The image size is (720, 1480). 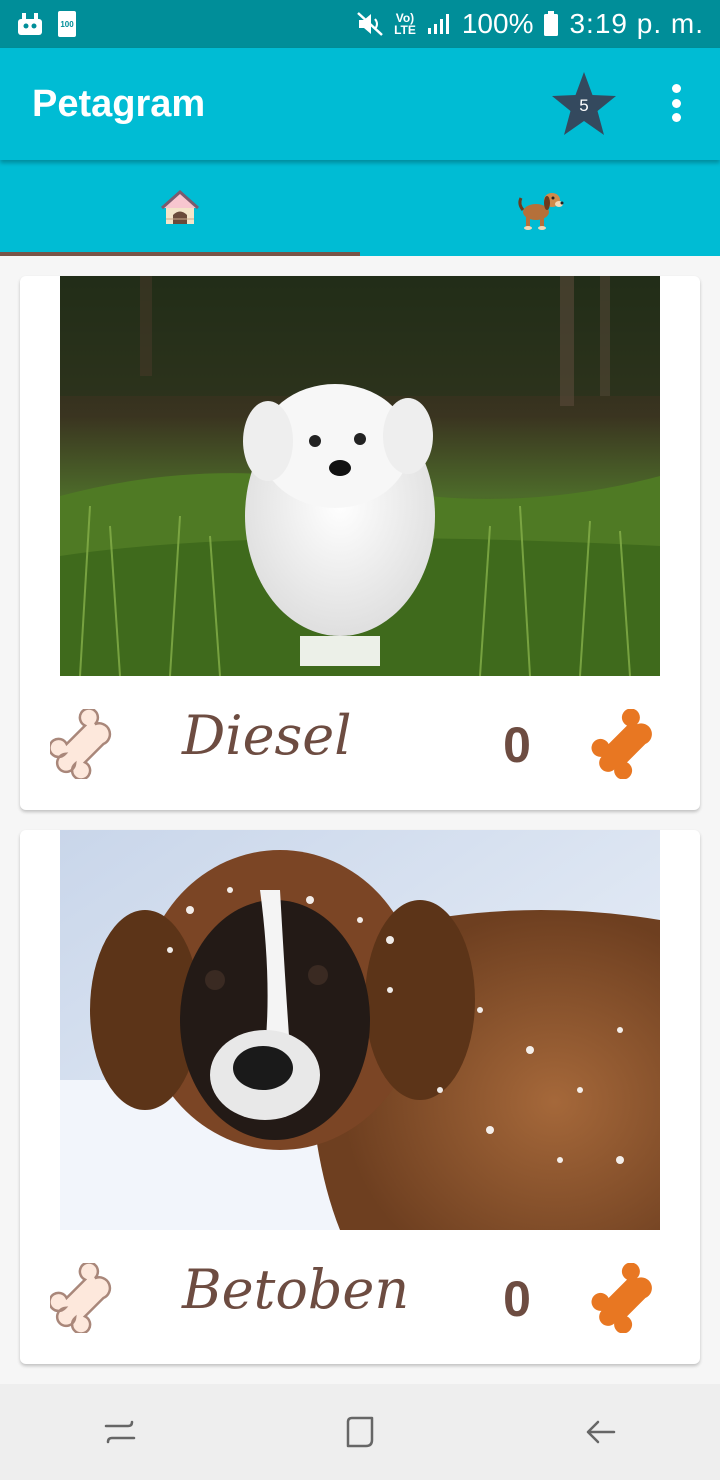 I want to click on app-notification-icon, so click(x=30, y=24).